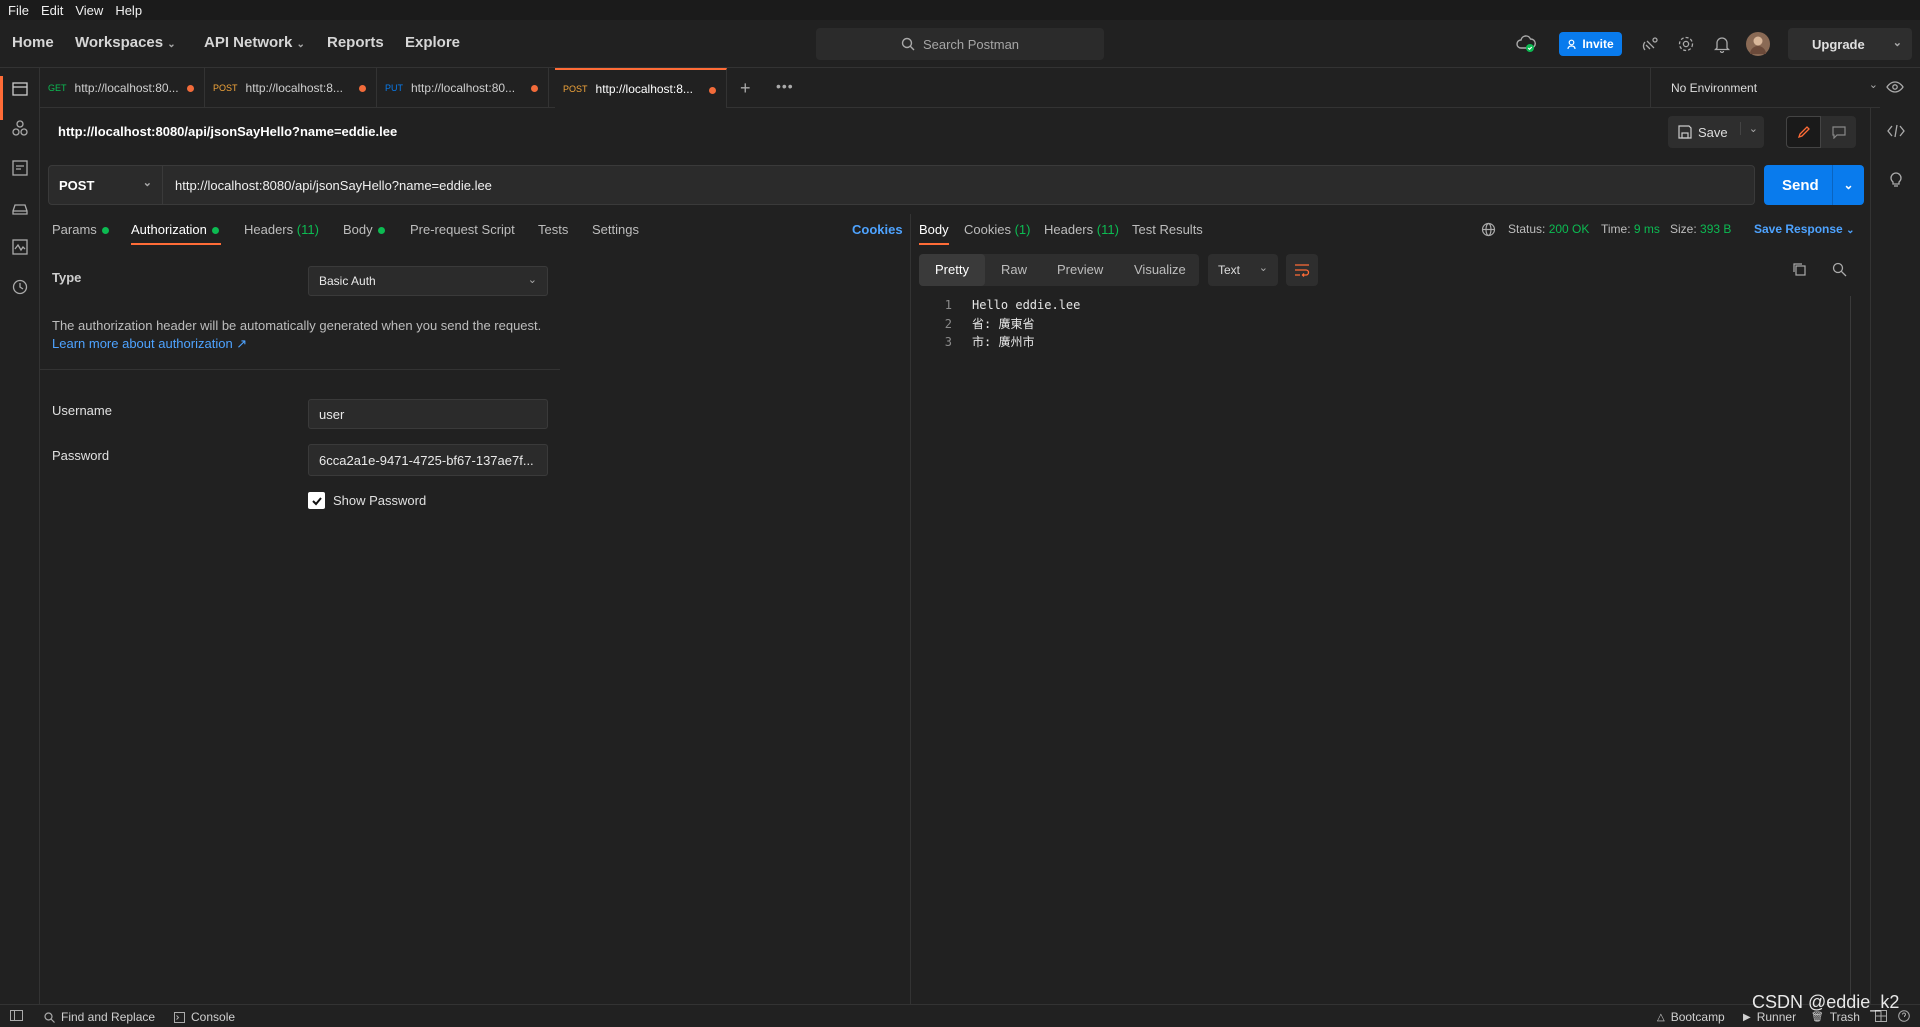 The height and width of the screenshot is (1027, 1920). What do you see at coordinates (1081, 229) in the screenshot?
I see `resp-tab-headers: Headers (11)` at bounding box center [1081, 229].